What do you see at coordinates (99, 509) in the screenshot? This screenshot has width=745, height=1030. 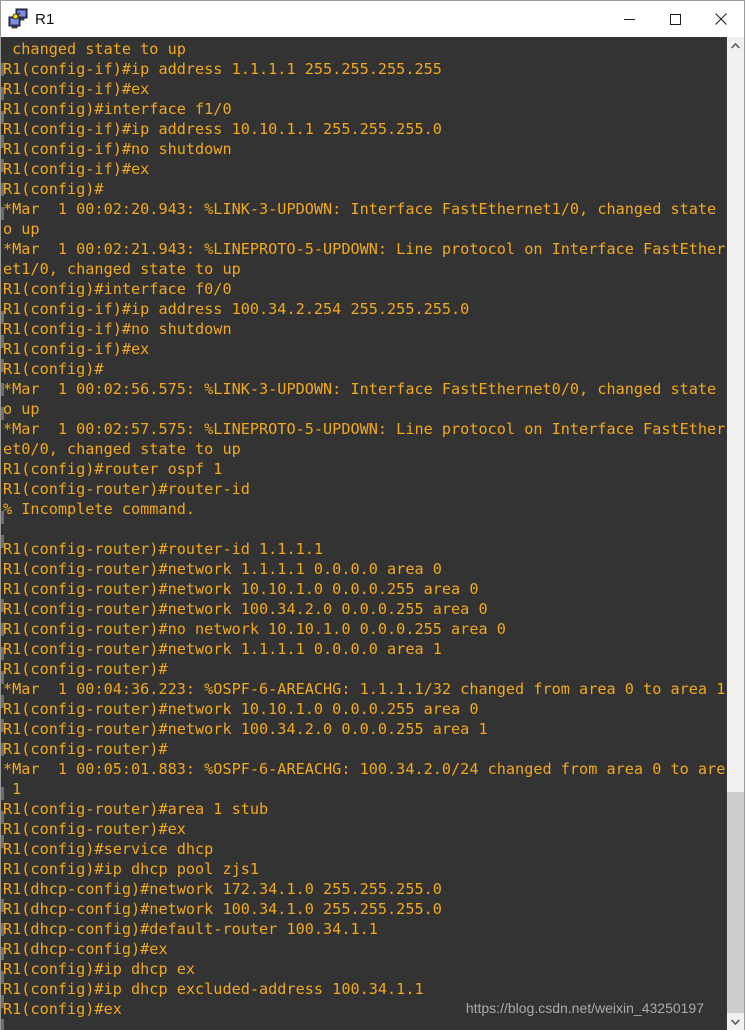 I see `console-line: % Incomplete command.` at bounding box center [99, 509].